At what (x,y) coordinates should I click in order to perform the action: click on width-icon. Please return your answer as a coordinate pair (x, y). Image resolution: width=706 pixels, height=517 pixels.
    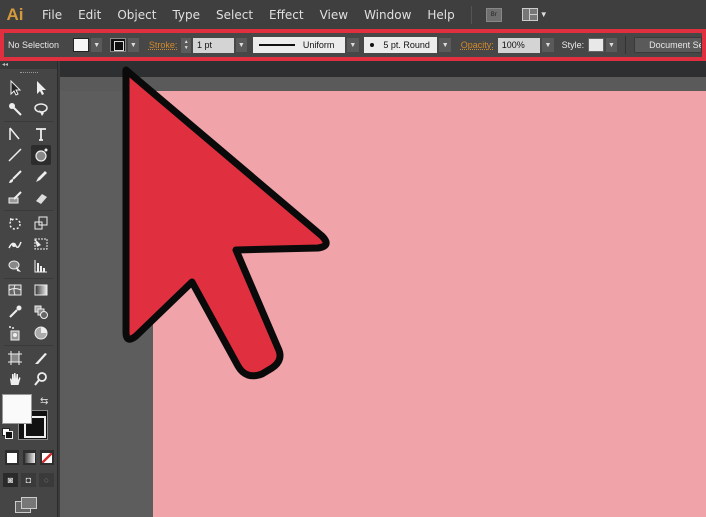
    Looking at the image, I should click on (15, 245).